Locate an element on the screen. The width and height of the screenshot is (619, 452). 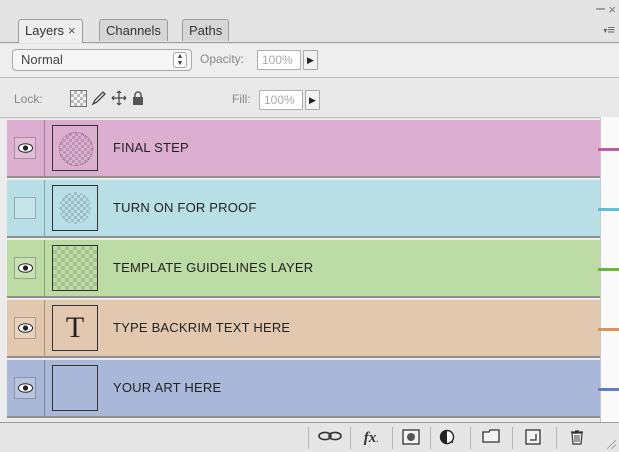
layer-name: TEMPLATE GUIDELINES LAYER is located at coordinates (213, 267).